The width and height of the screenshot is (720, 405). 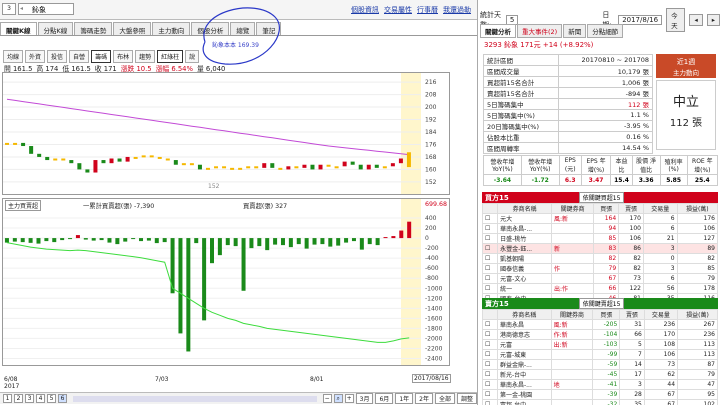 I want to click on table-row: ☐ 新光-台中 -45 17 62 79, so click(x=600, y=374).